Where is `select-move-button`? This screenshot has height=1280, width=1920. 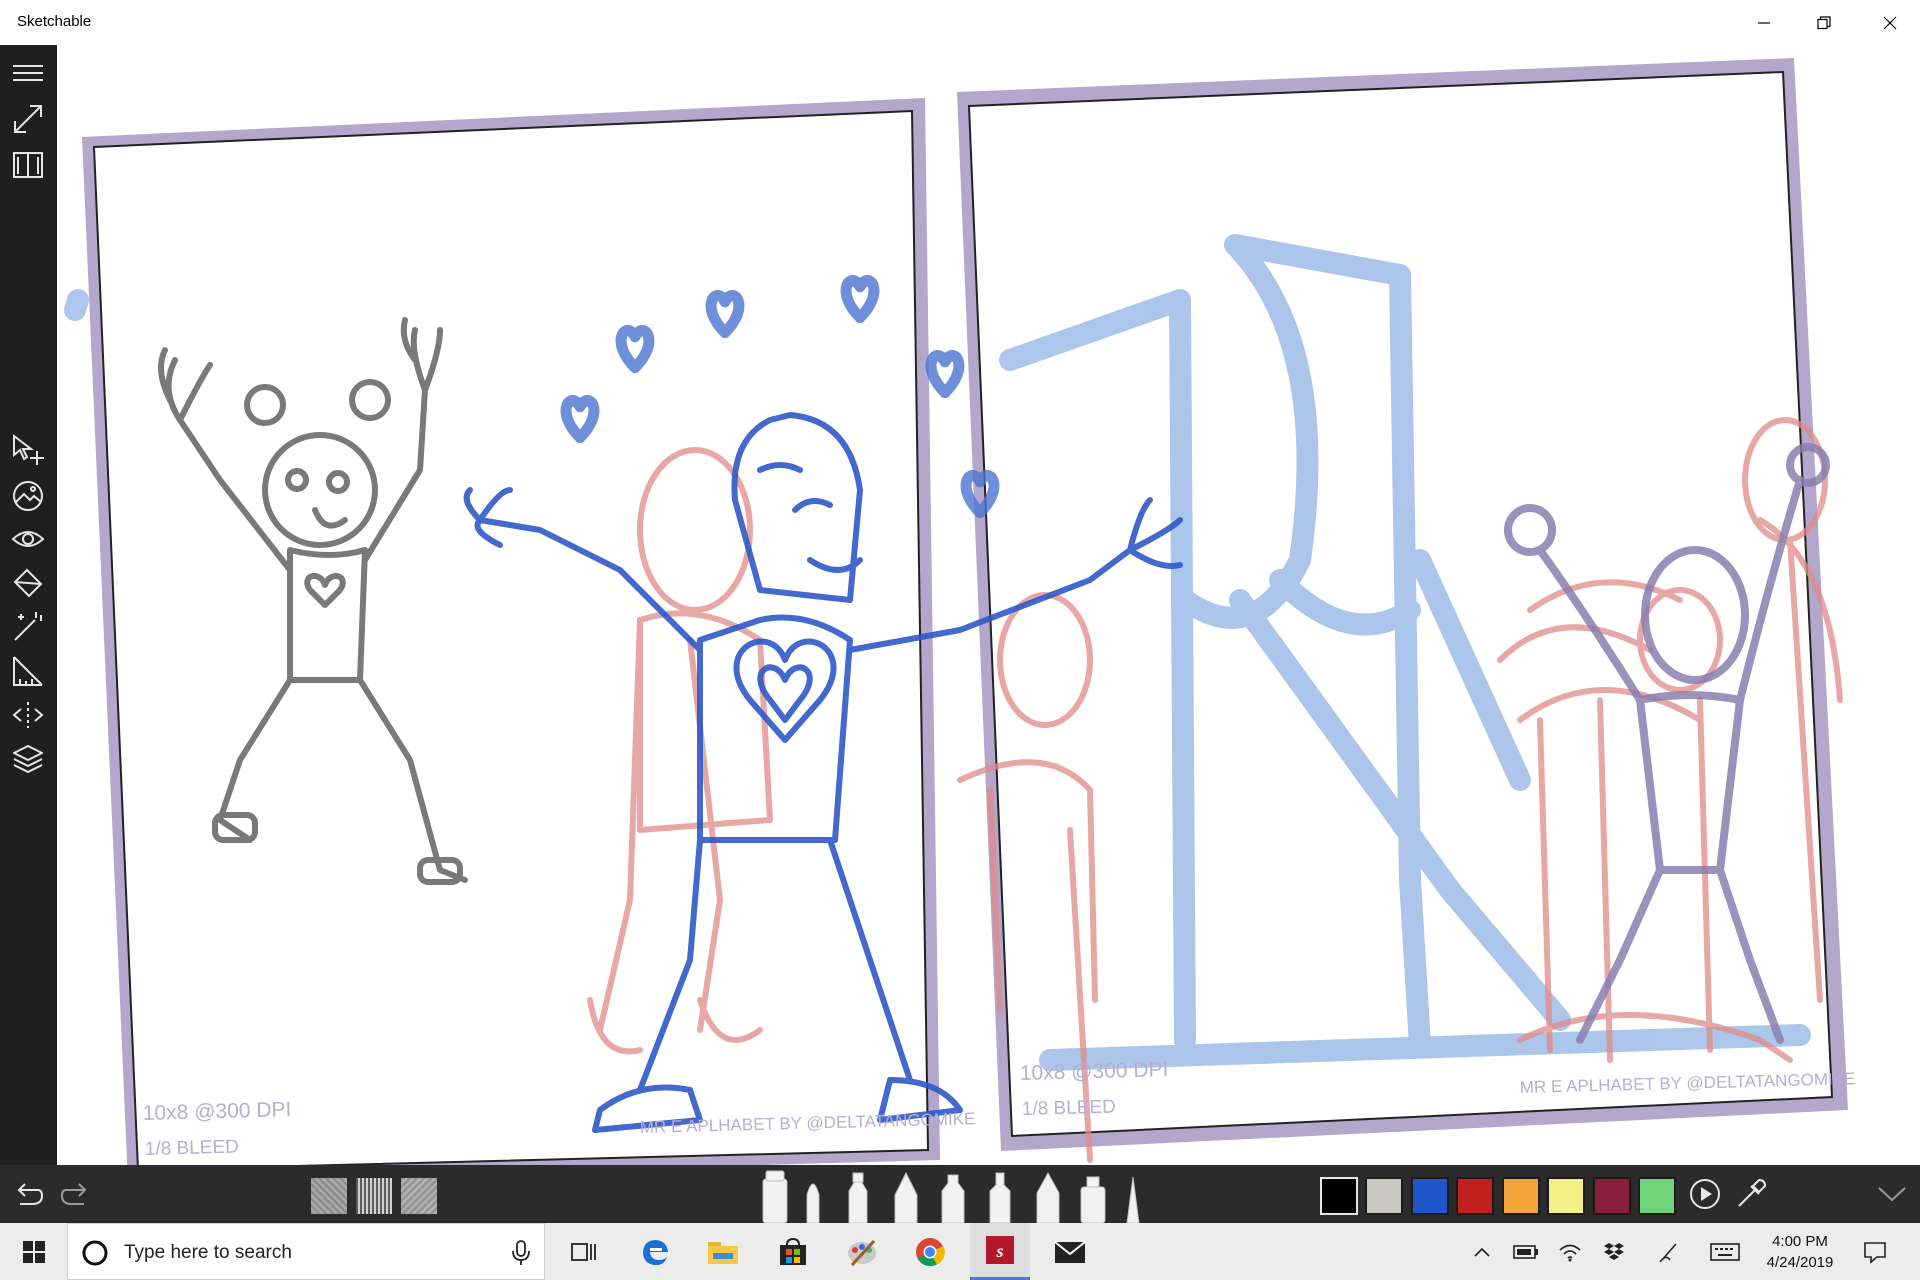
select-move-button is located at coordinates (28, 450).